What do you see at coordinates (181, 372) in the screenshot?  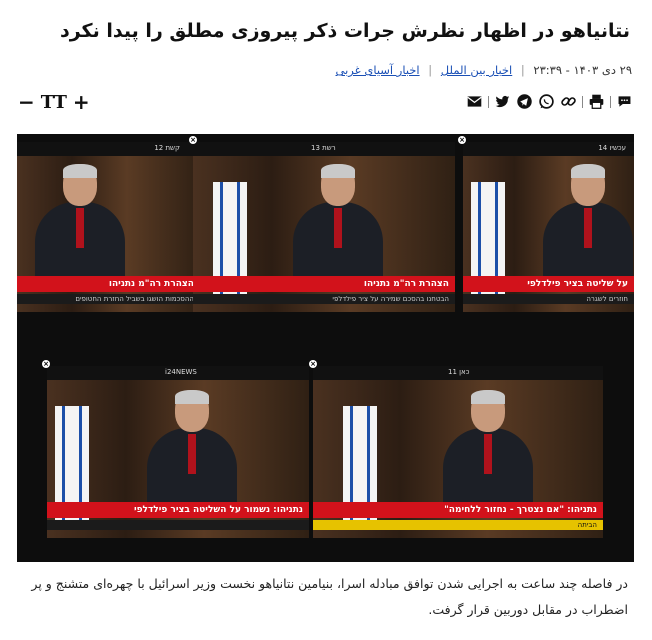 I see `channel-label: i24NEWS` at bounding box center [181, 372].